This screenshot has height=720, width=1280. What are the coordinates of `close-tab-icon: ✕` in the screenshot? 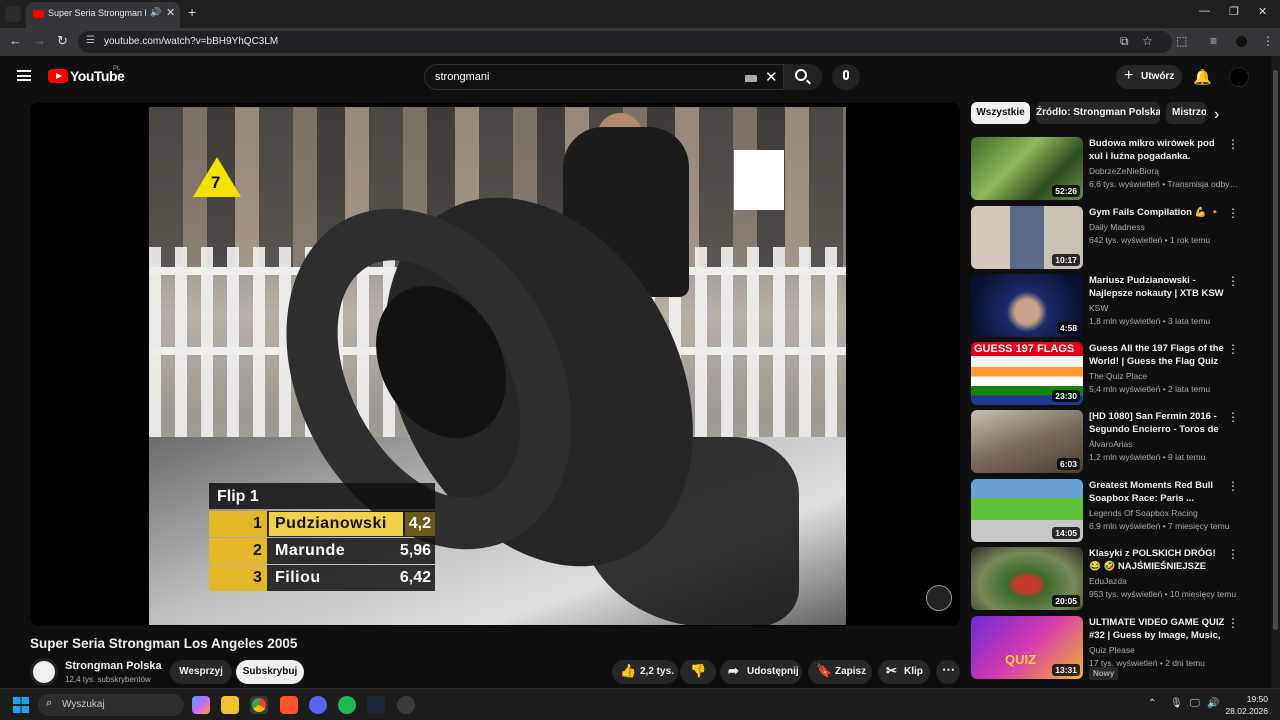 It's located at (170, 12).